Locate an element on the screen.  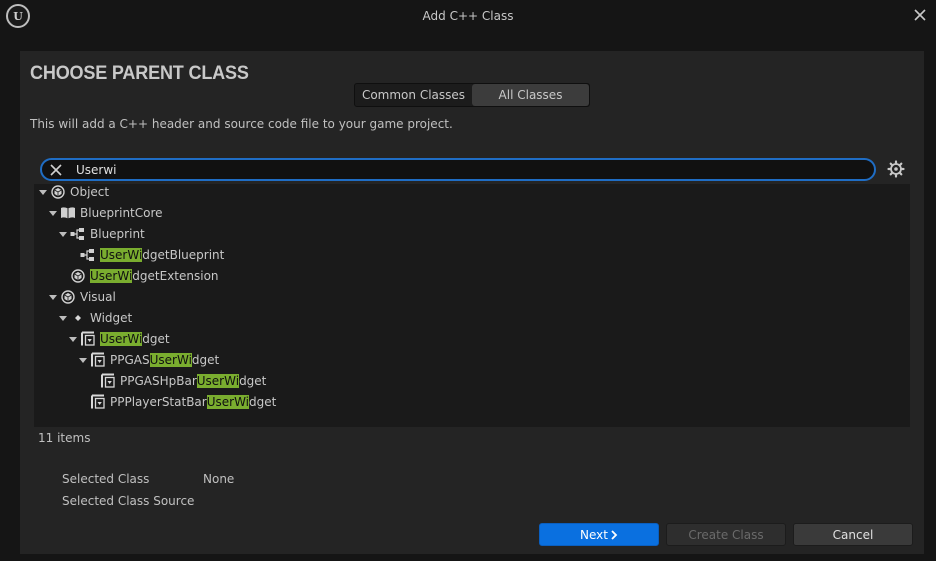
tree-row: Object is located at coordinates (73, 192).